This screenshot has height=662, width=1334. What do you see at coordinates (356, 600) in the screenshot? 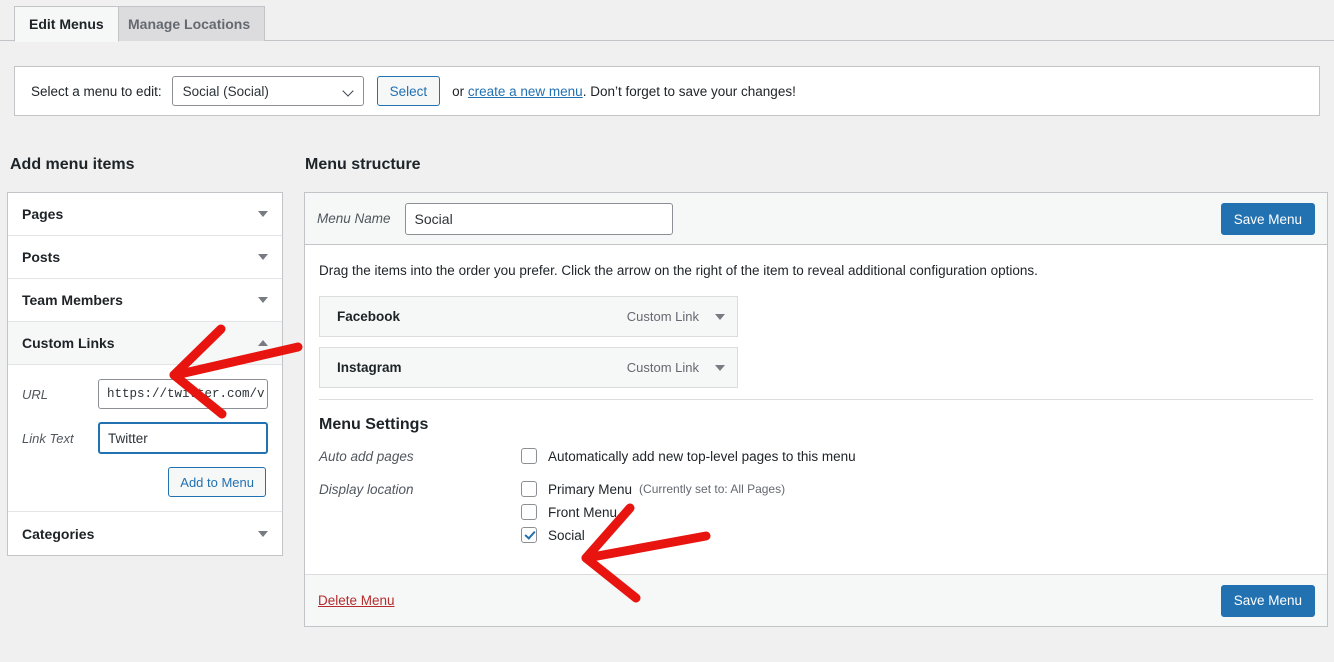
I see `delete-menu-link: Delete Menu` at bounding box center [356, 600].